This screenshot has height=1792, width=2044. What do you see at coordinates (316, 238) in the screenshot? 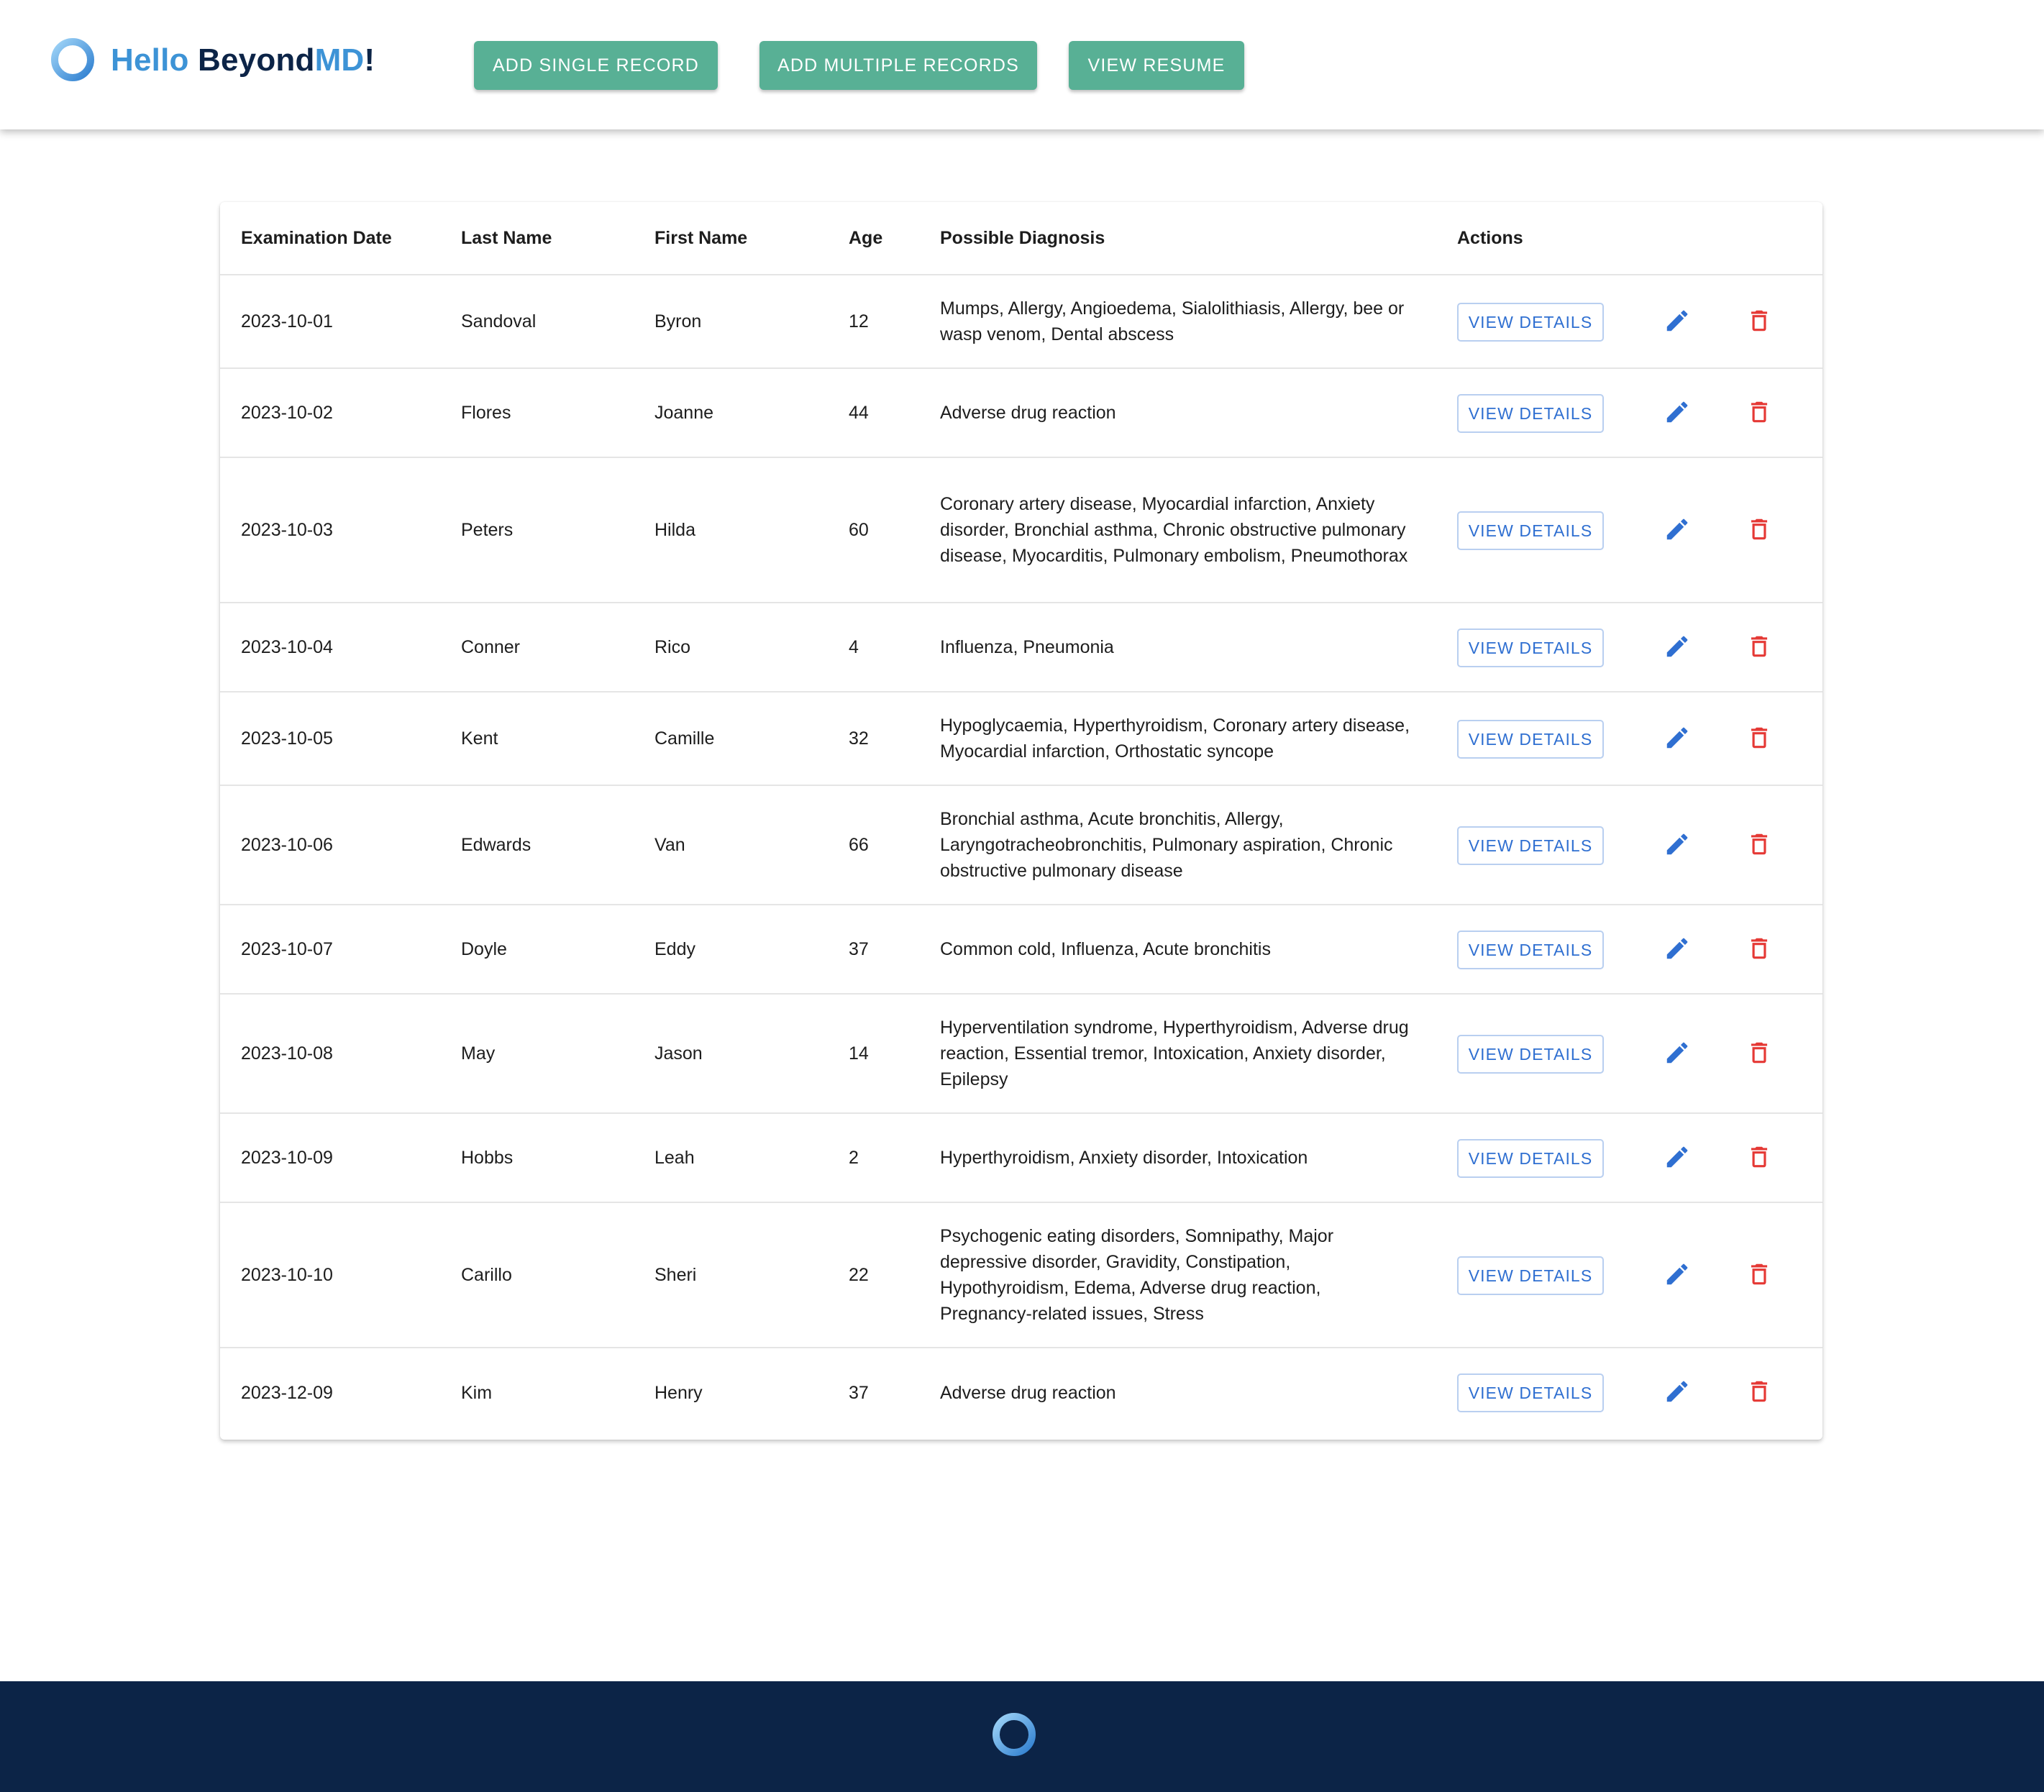
I see `column-header-date: Examination Date` at bounding box center [316, 238].